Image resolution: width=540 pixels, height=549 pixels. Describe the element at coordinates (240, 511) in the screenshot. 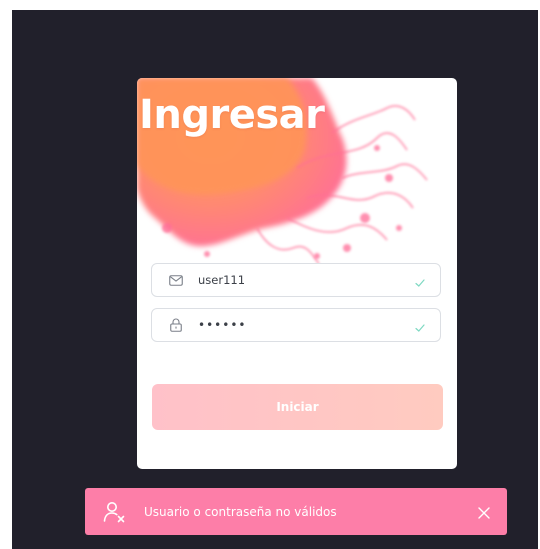

I see `toast-message: Usuario o contraseña no válidos` at that location.